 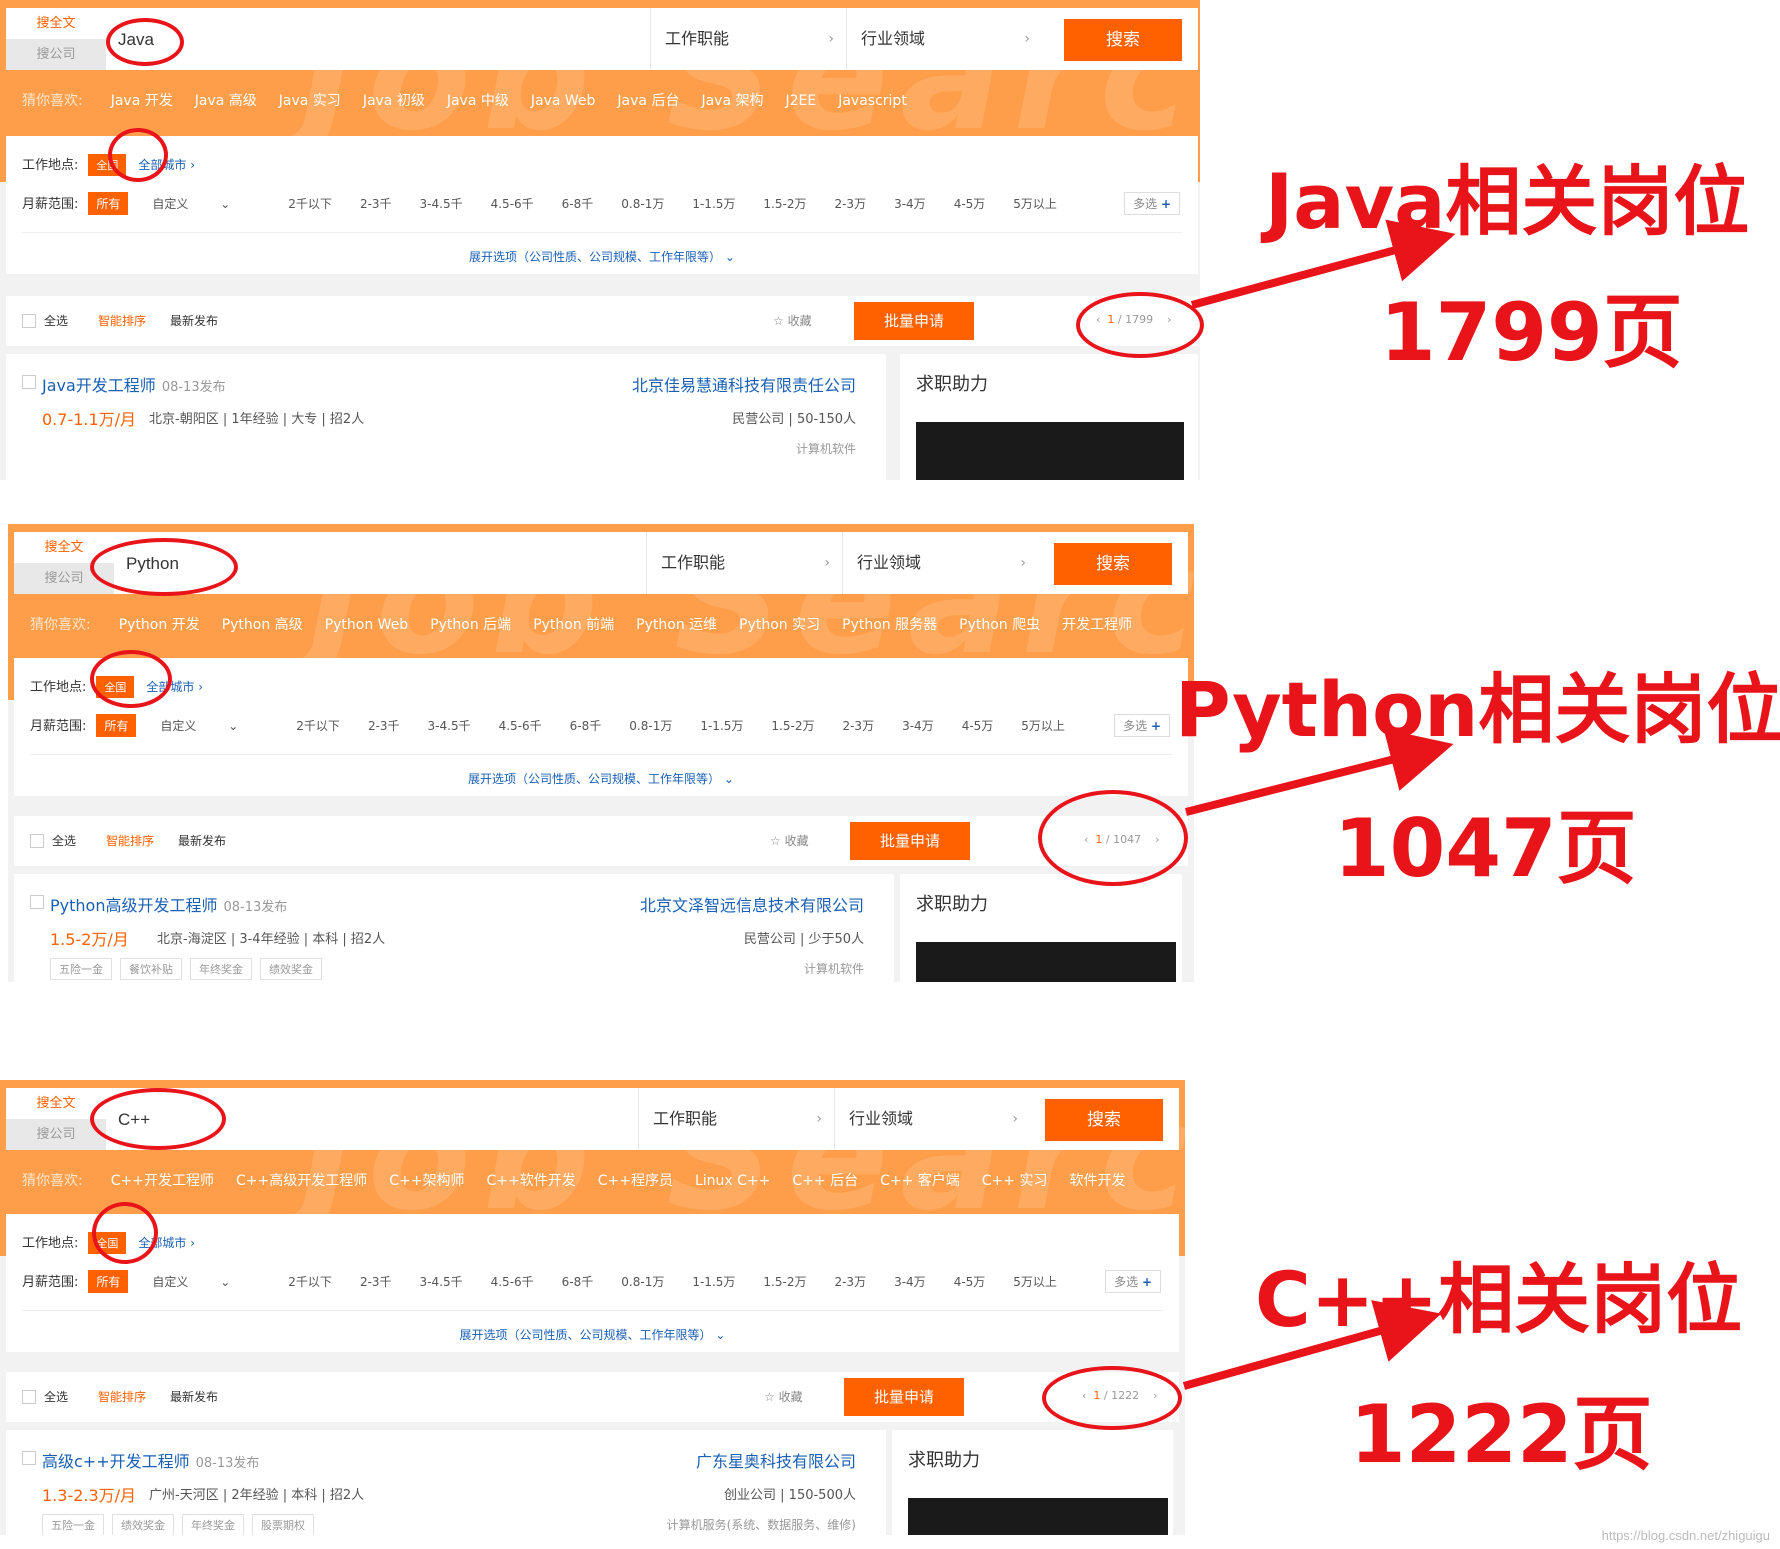 What do you see at coordinates (1531, 332) in the screenshot?
I see `annotation-pages: 1799页` at bounding box center [1531, 332].